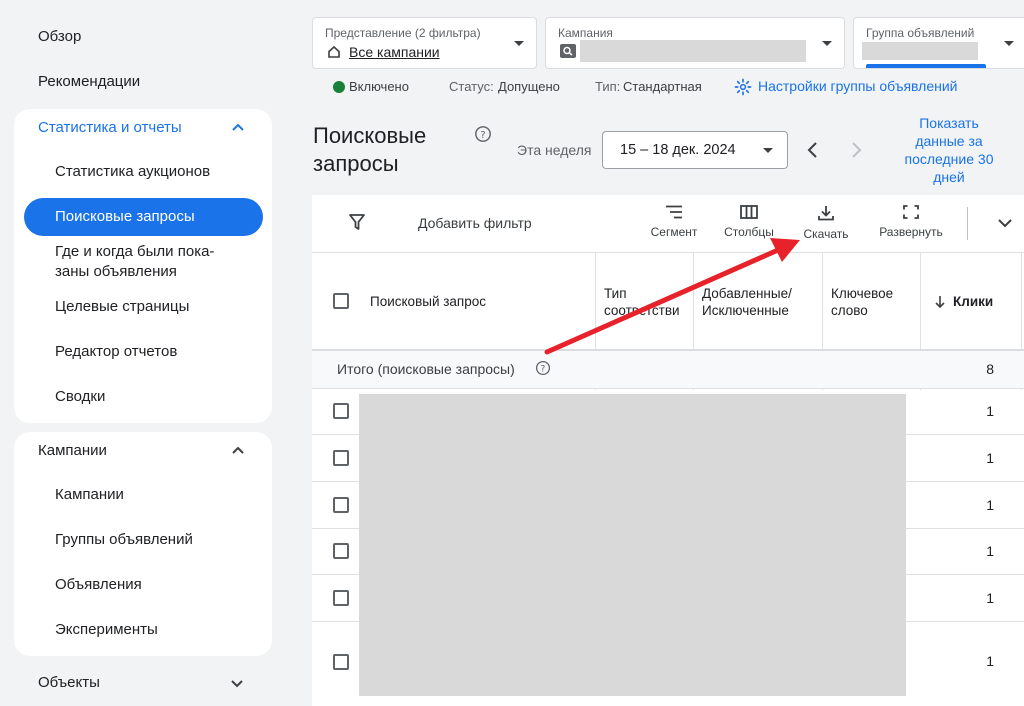  Describe the element at coordinates (662, 86) in the screenshot. I see `type-value: Стандартная` at that location.